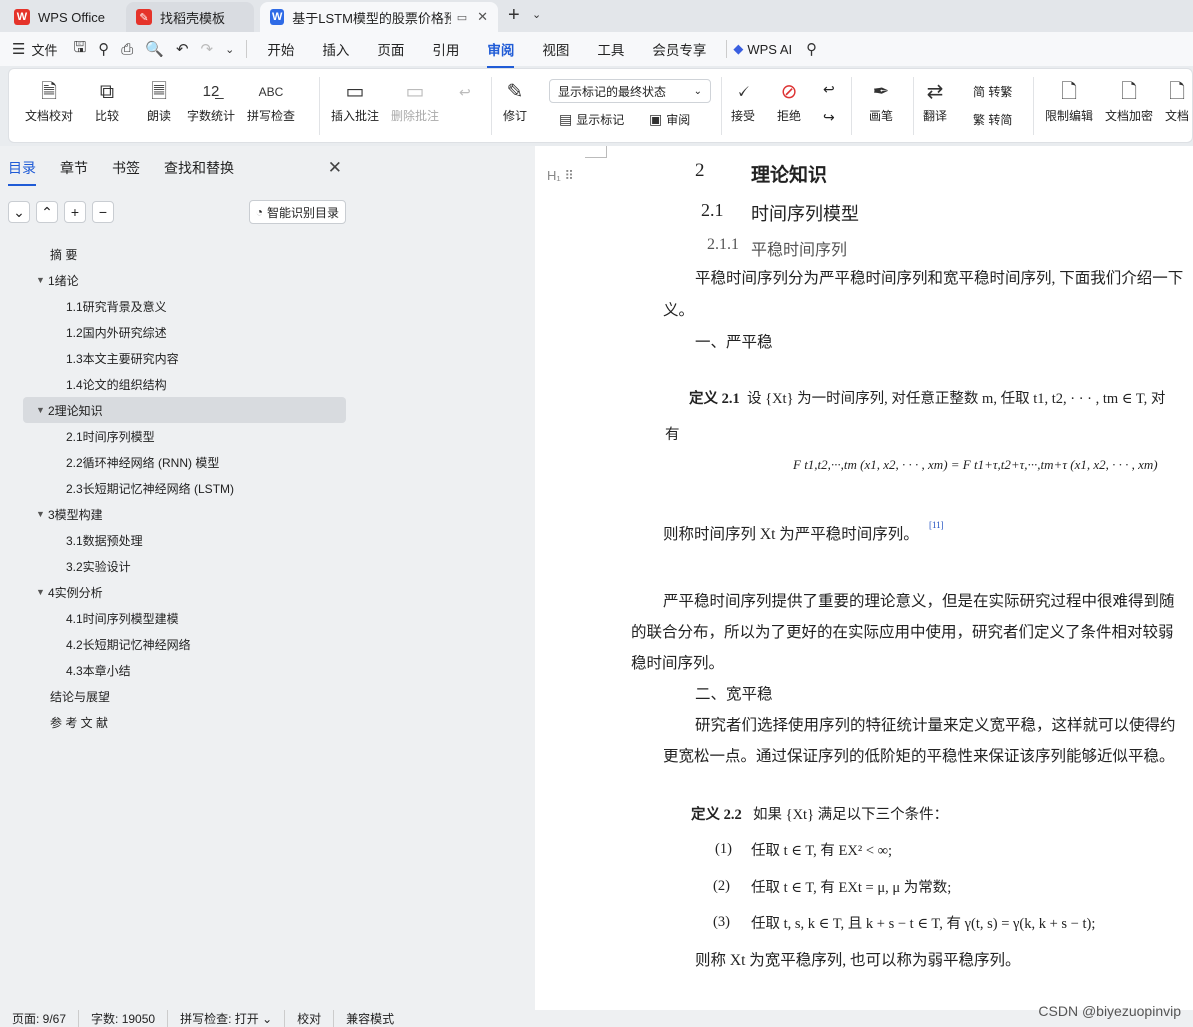  Describe the element at coordinates (179, 306) in the screenshot. I see `toc-item: 1.1研究背景及意义` at that location.